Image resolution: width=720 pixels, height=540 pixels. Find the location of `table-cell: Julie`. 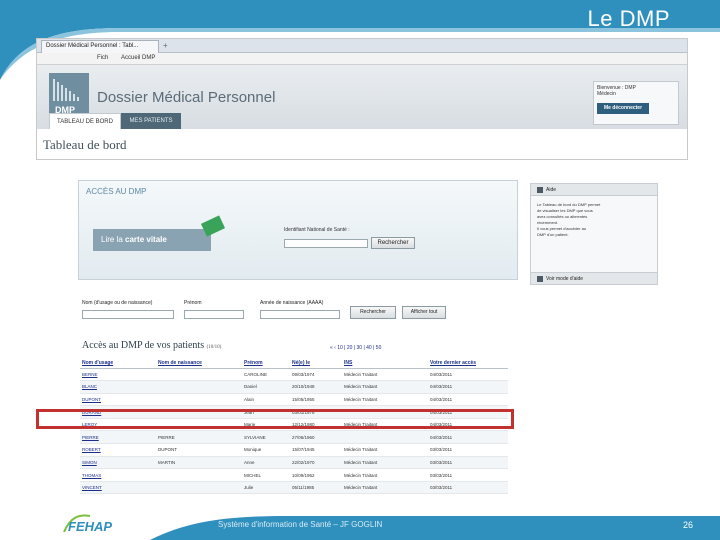

table-cell: Julie is located at coordinates (266, 488).